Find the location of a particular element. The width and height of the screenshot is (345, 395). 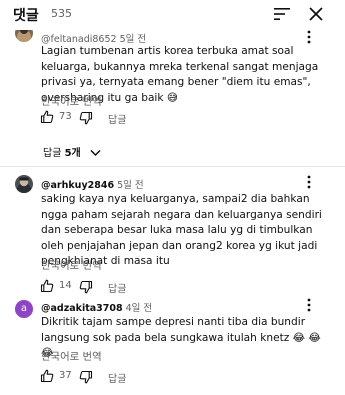

divider is located at coordinates (172, 166).